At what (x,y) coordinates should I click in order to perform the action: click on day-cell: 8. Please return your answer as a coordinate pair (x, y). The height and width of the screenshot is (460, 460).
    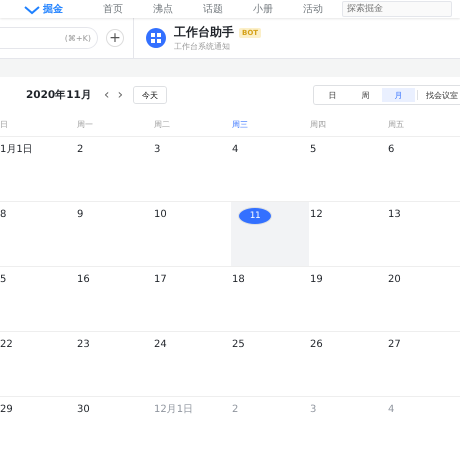
    Looking at the image, I should click on (38, 234).